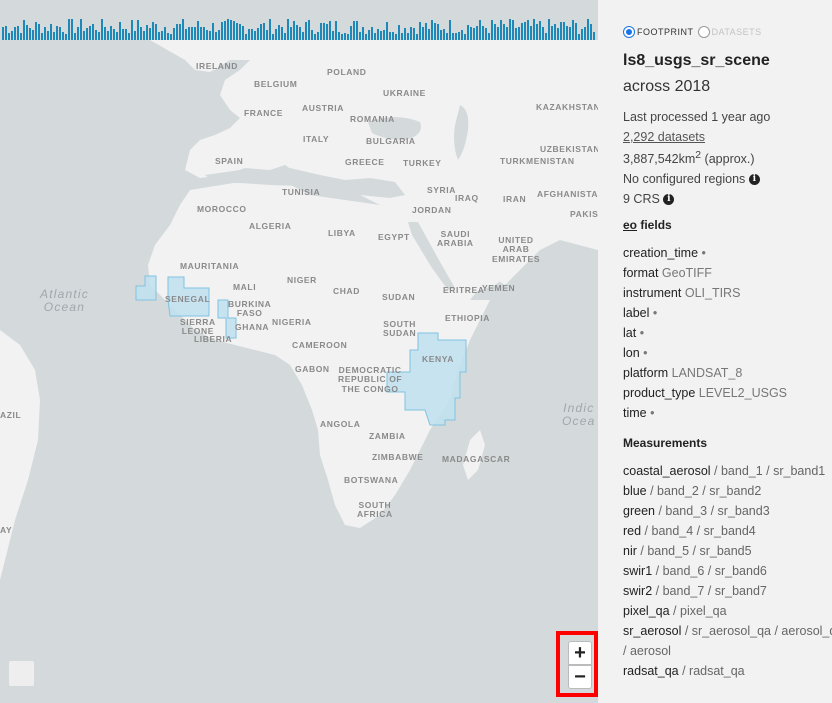 The width and height of the screenshot is (832, 703). I want to click on zoom-in-button: +, so click(580, 653).